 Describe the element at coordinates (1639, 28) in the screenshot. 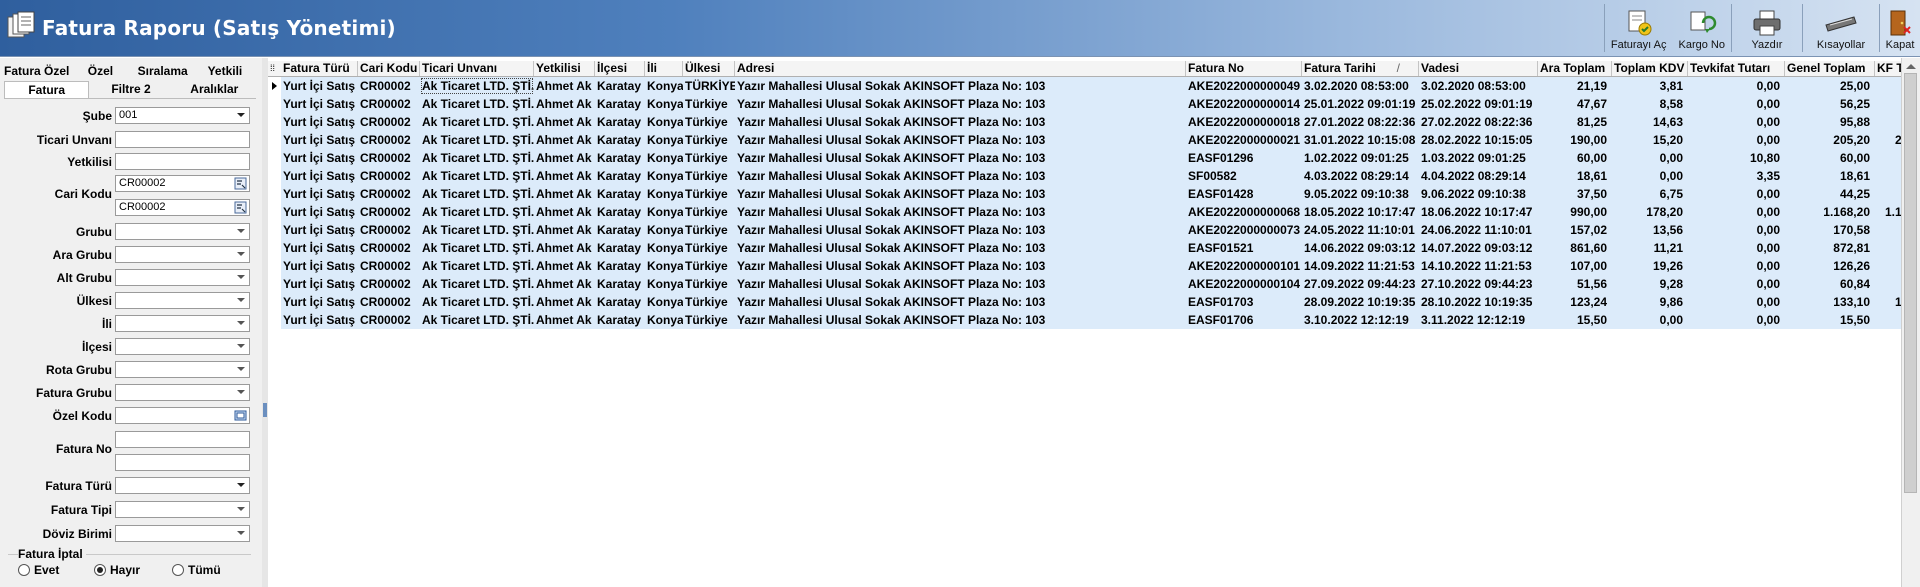

I see `open-invoice-button: Faturayı Aç` at that location.